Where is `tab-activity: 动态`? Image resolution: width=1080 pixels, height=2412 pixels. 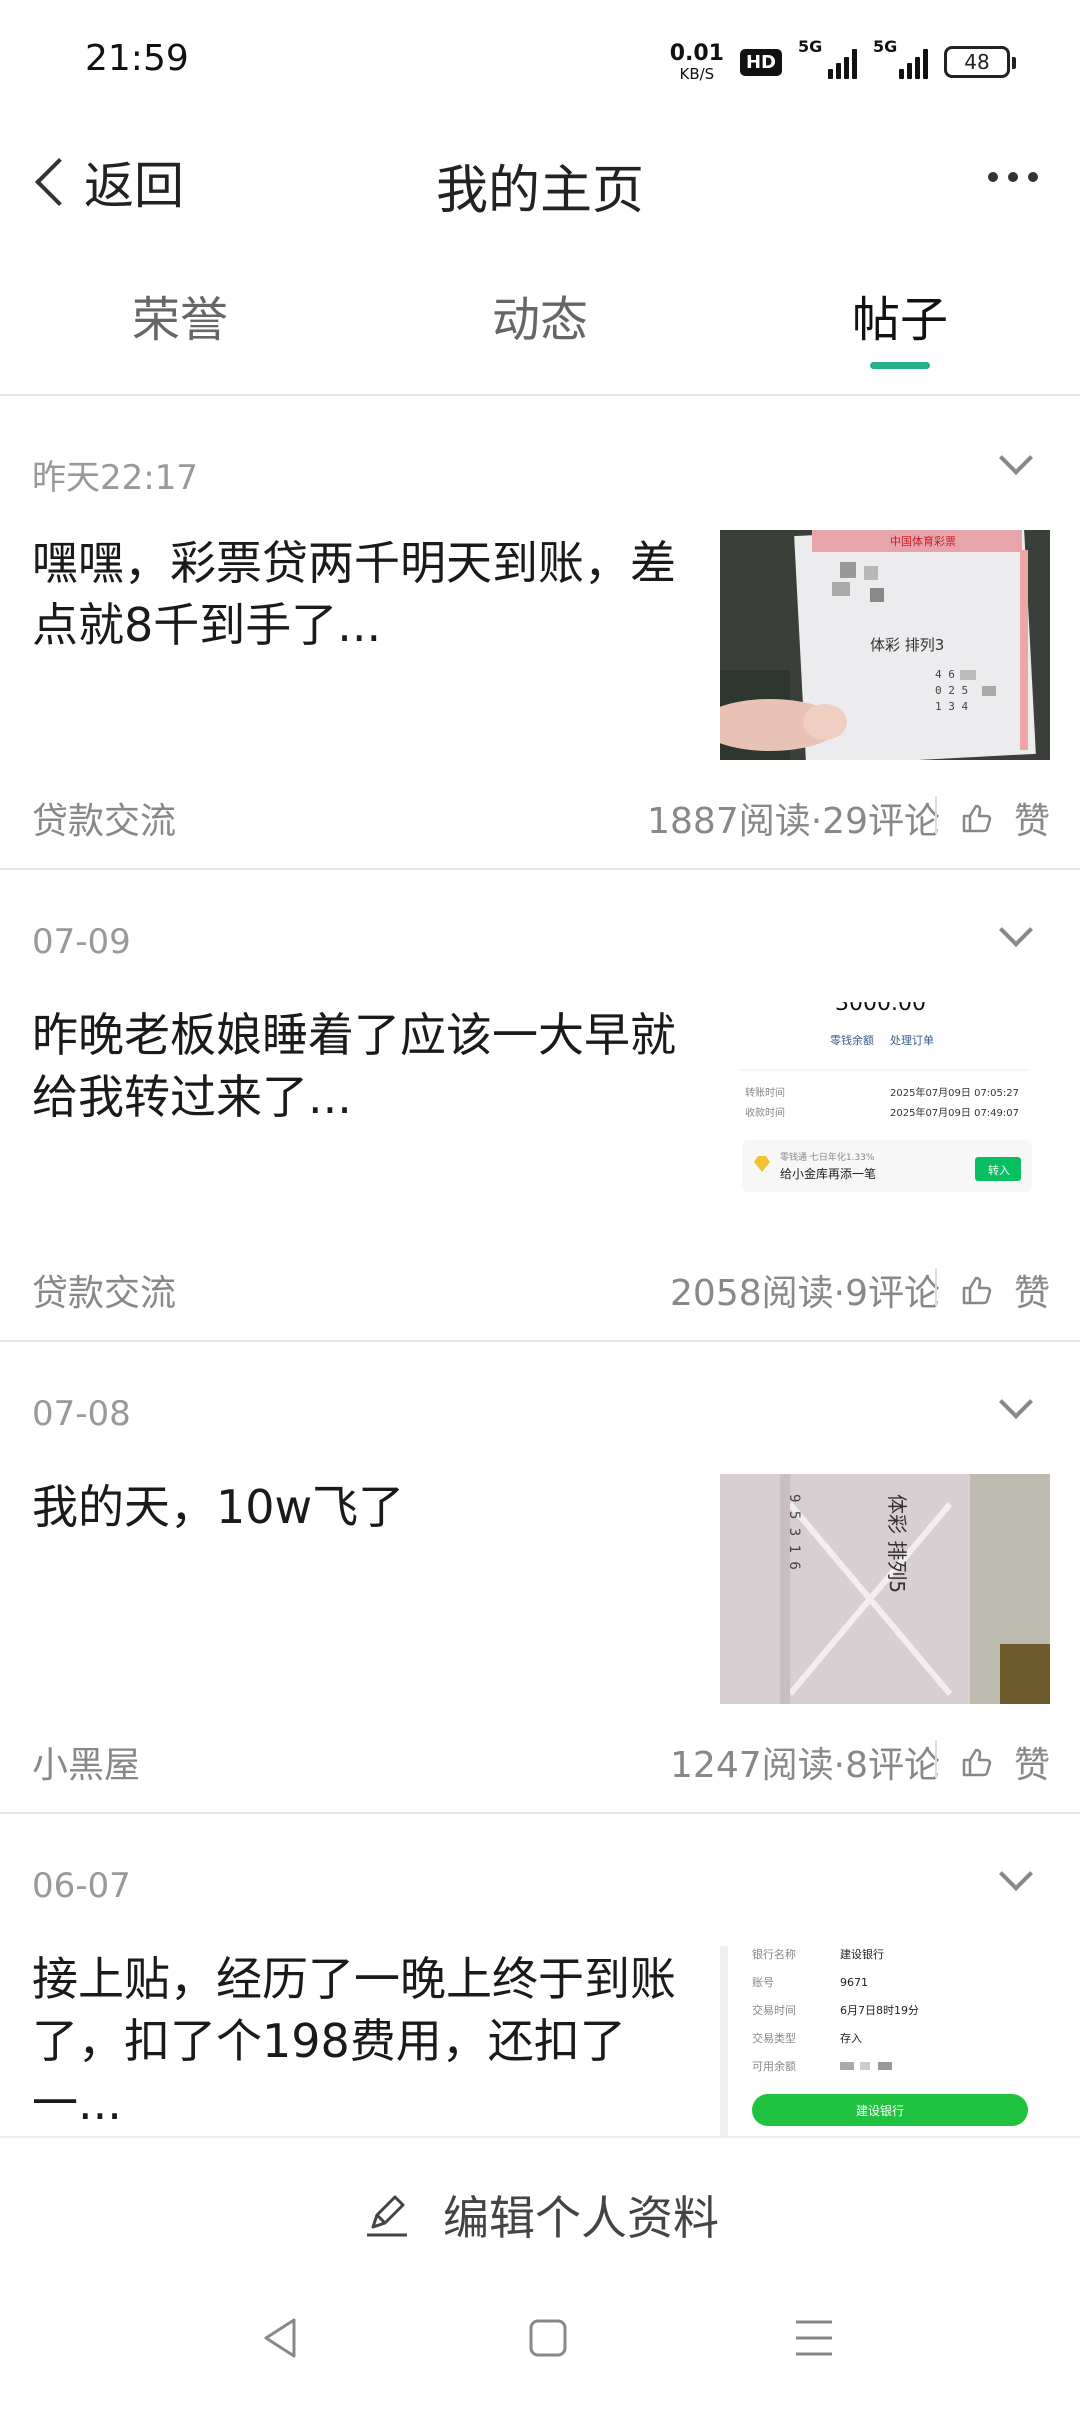
tab-activity: 动态 is located at coordinates (540, 315).